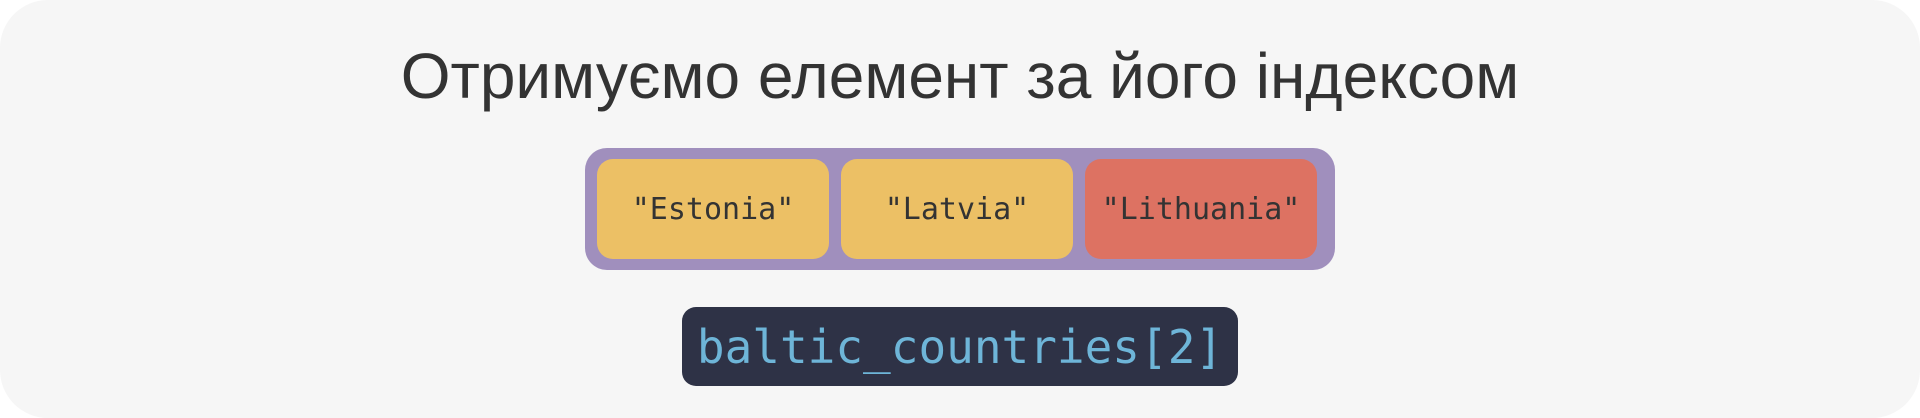 Image resolution: width=1920 pixels, height=418 pixels. Describe the element at coordinates (960, 76) in the screenshot. I see `diagram-title: Отримуємо елемент за його індексом` at that location.